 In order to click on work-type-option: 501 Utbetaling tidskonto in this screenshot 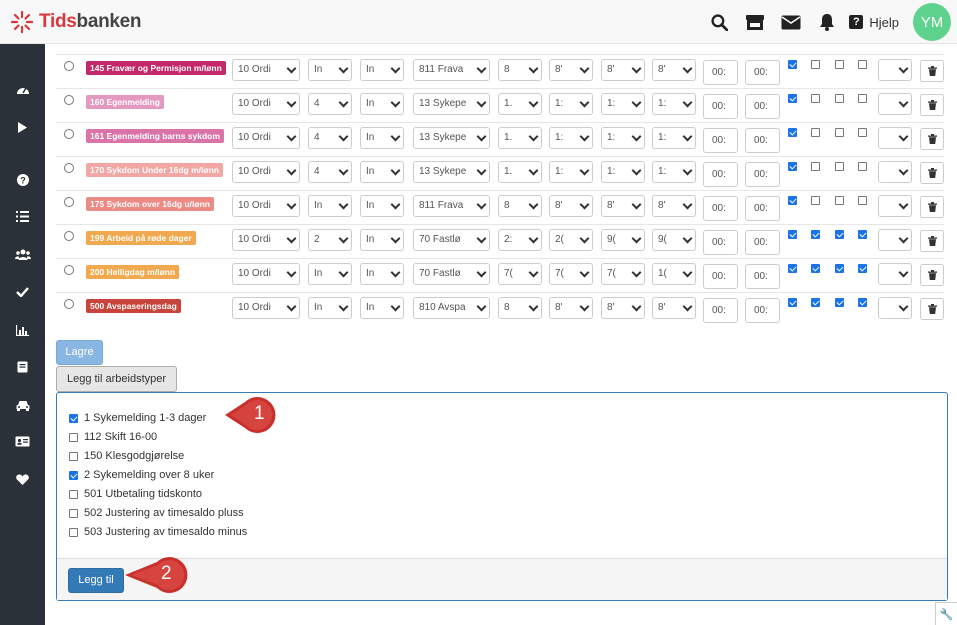, I will do `click(135, 494)`.